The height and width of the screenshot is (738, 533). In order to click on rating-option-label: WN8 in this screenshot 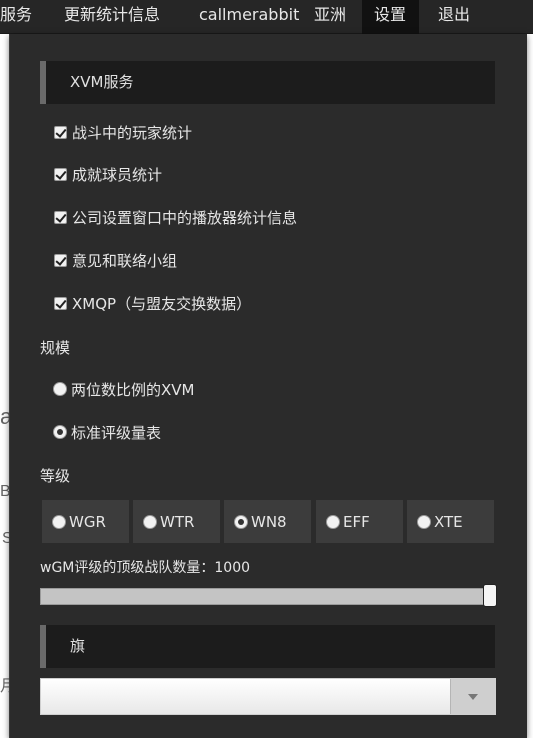, I will do `click(269, 521)`.